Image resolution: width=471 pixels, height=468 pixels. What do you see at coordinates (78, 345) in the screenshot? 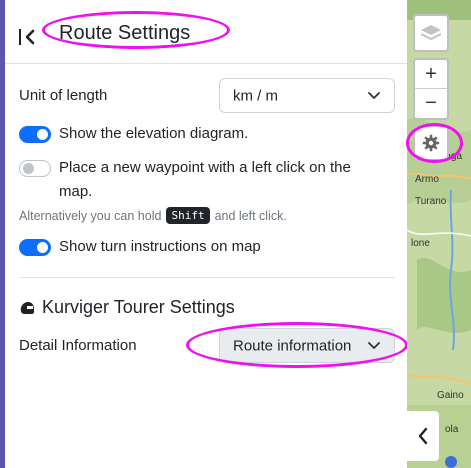
I see `detail-information-label: Detail Information` at bounding box center [78, 345].